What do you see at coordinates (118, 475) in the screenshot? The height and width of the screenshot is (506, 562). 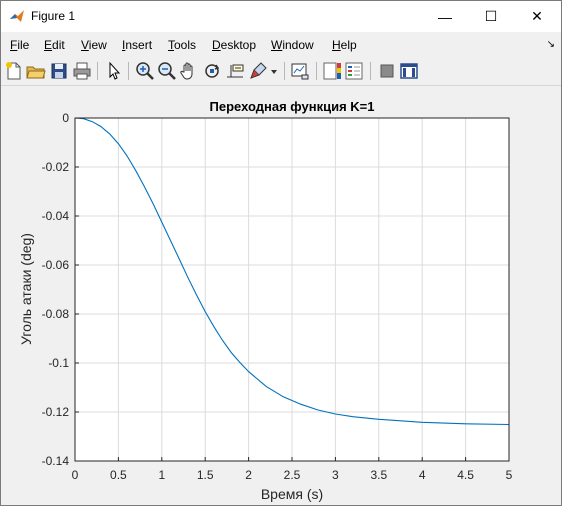 I see `x-tick-label: 0.5` at bounding box center [118, 475].